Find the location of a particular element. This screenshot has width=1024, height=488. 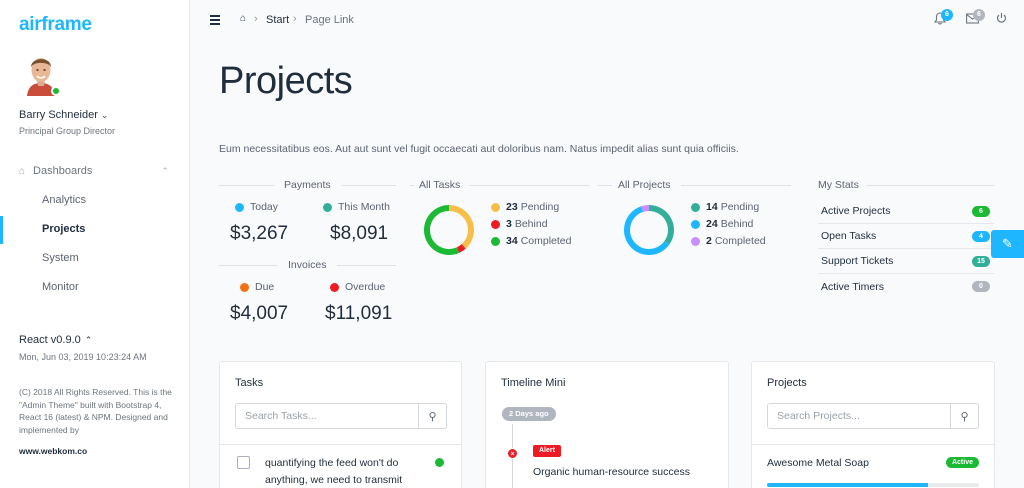

times-circle-icon: × is located at coordinates (512, 453).